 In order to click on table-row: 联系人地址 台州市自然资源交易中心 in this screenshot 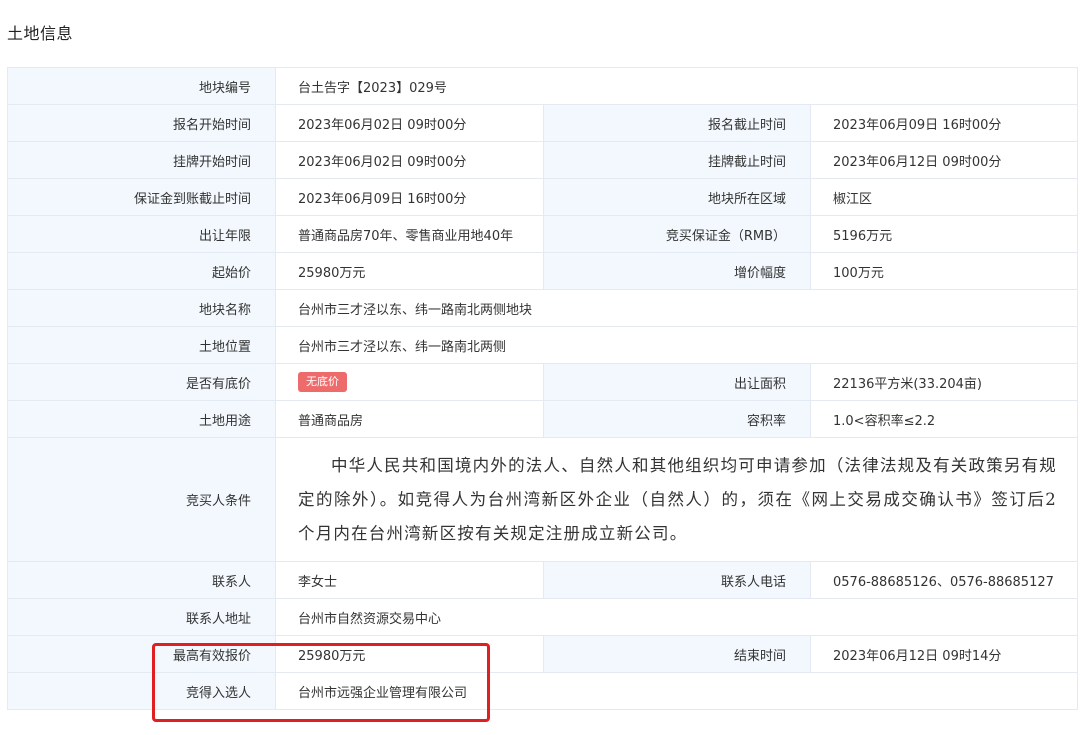, I will do `click(543, 617)`.